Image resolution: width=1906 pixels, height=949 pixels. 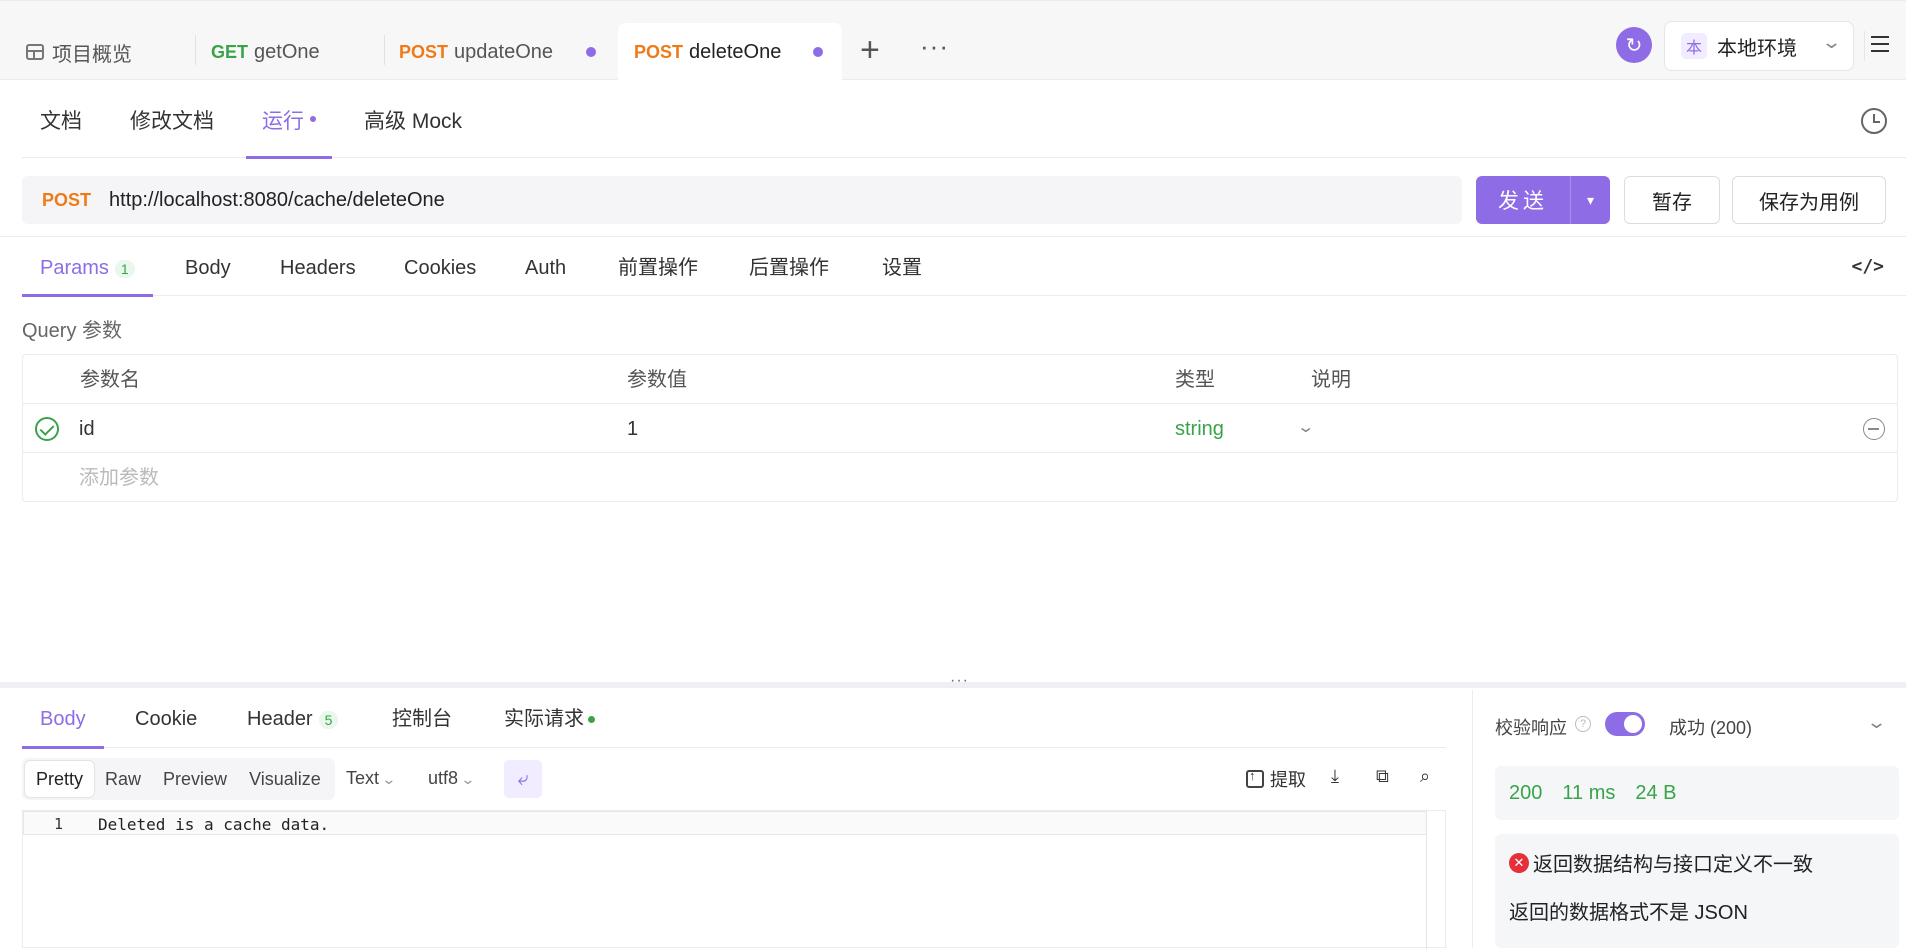 What do you see at coordinates (371, 778) in the screenshot?
I see `content-type-select: Text ⌄` at bounding box center [371, 778].